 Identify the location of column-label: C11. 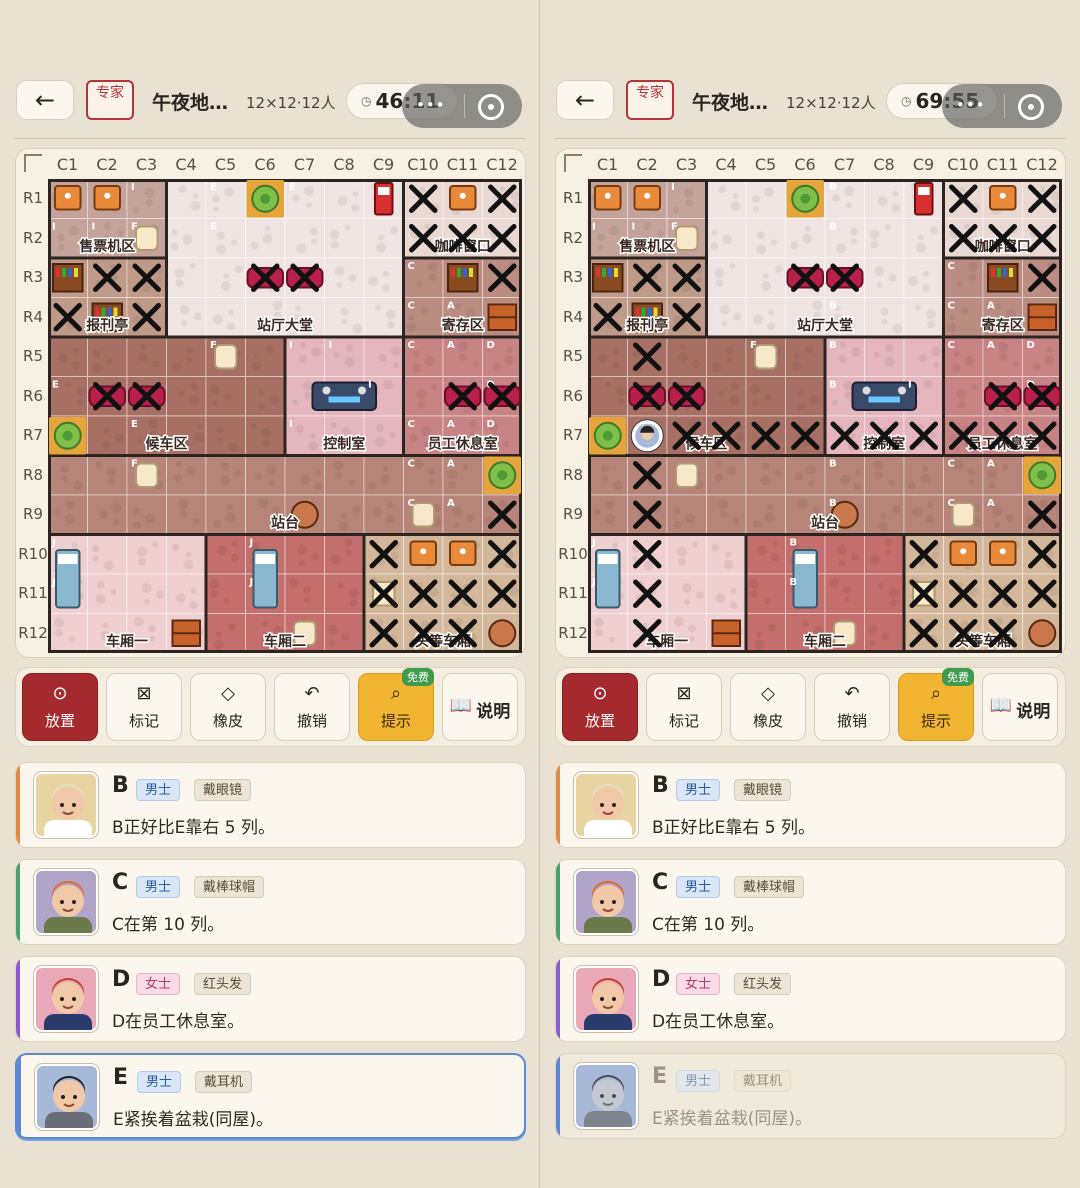
(1002, 164).